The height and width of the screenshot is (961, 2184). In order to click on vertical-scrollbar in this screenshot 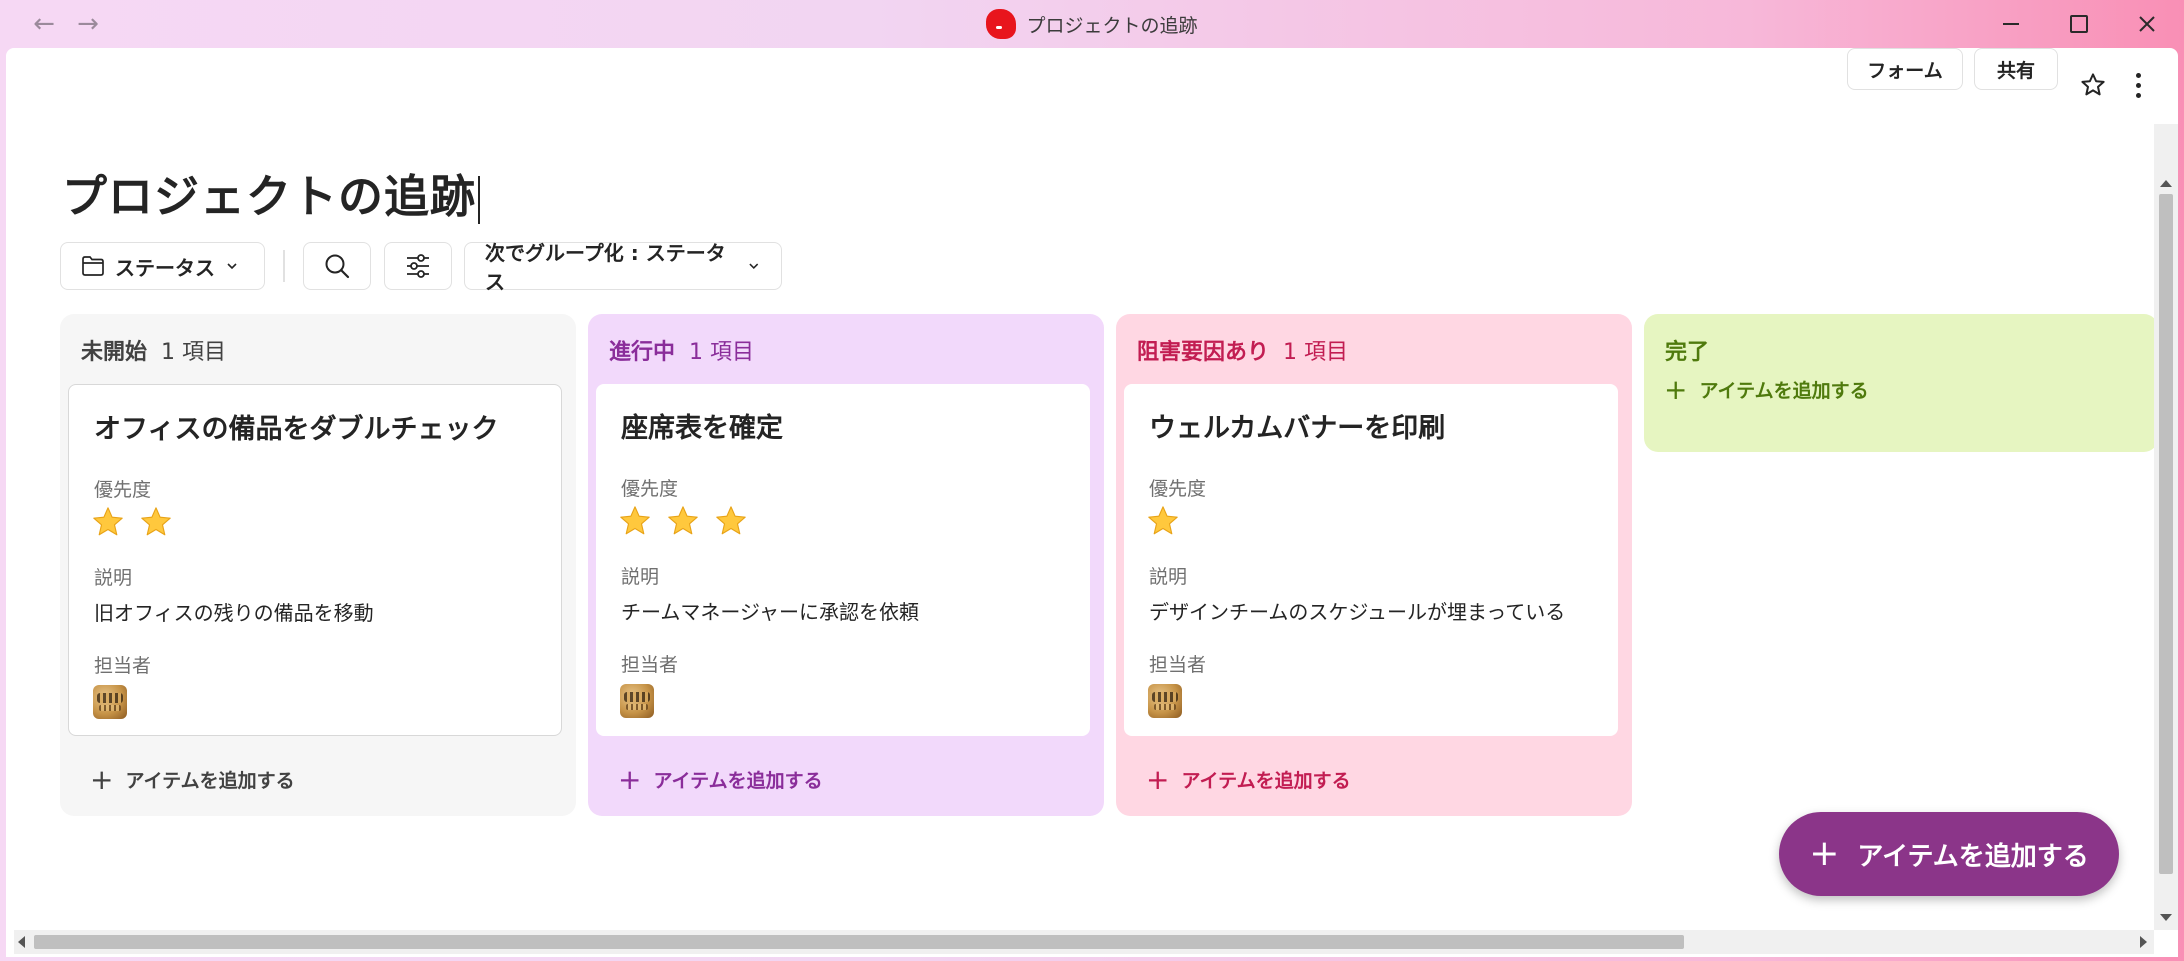, I will do `click(2166, 527)`.